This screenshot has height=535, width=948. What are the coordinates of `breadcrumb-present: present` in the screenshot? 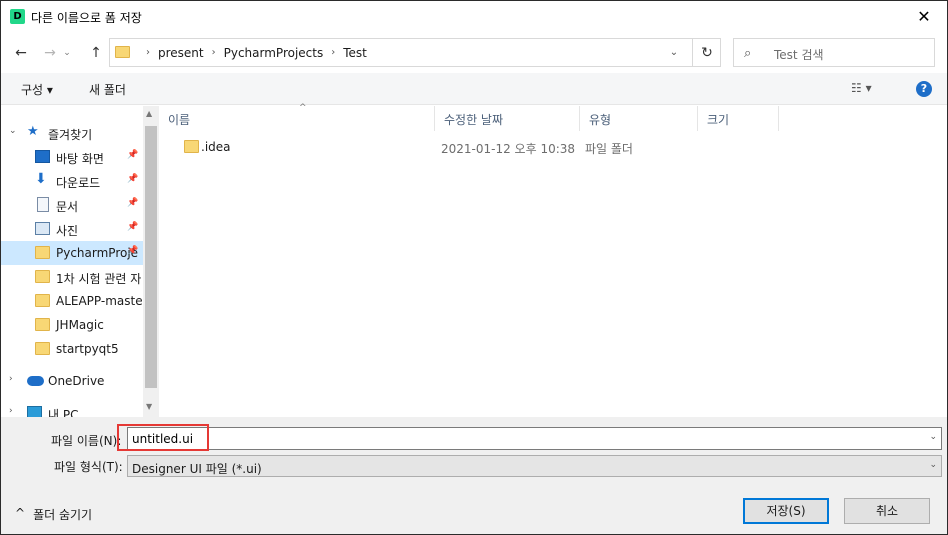 It's located at (181, 53).